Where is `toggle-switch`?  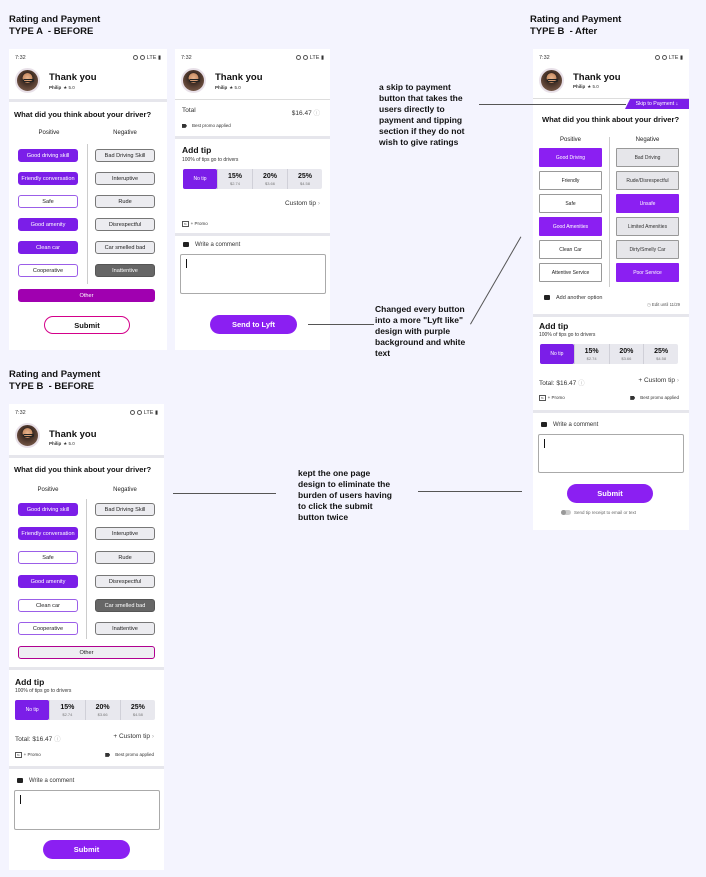 toggle-switch is located at coordinates (566, 513).